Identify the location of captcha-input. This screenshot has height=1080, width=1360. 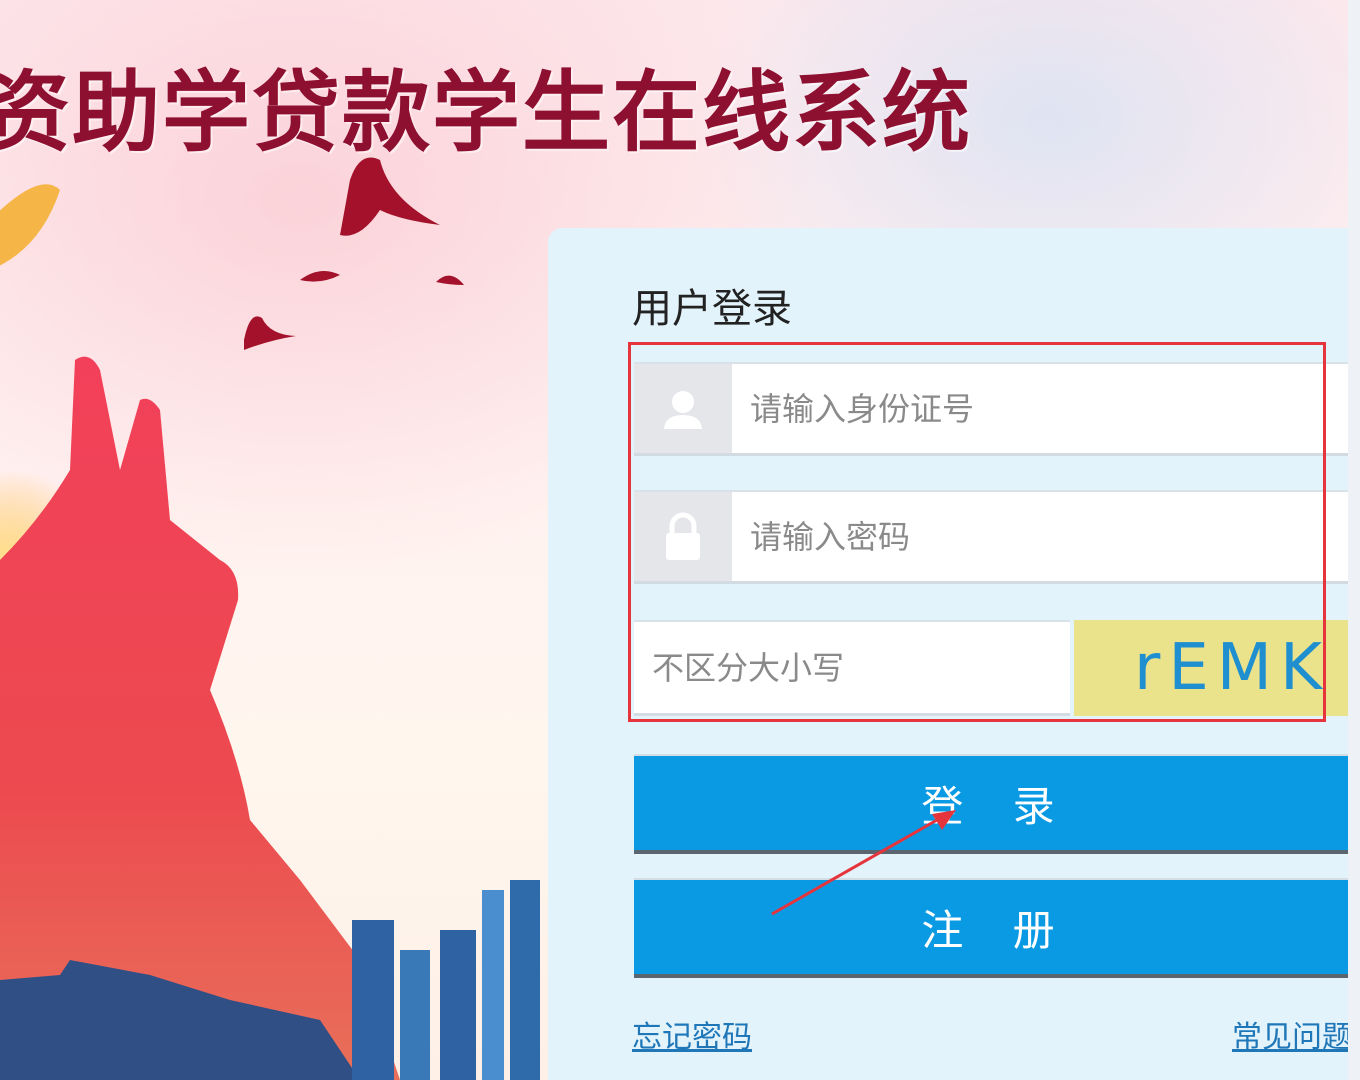
(852, 667).